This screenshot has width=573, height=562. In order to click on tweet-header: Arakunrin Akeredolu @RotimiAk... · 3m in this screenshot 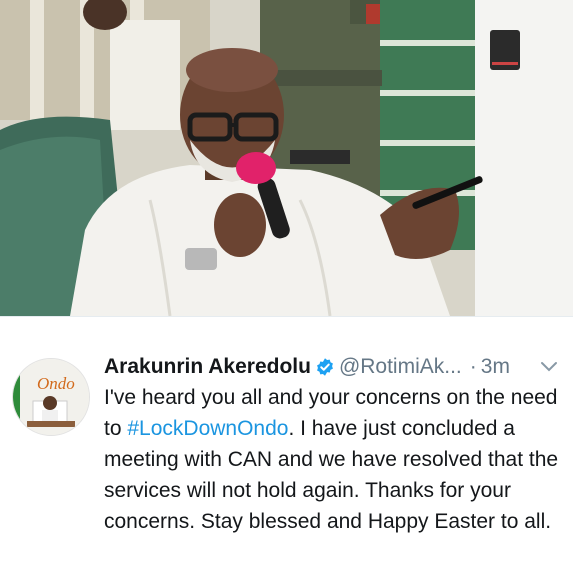, I will do `click(307, 367)`.